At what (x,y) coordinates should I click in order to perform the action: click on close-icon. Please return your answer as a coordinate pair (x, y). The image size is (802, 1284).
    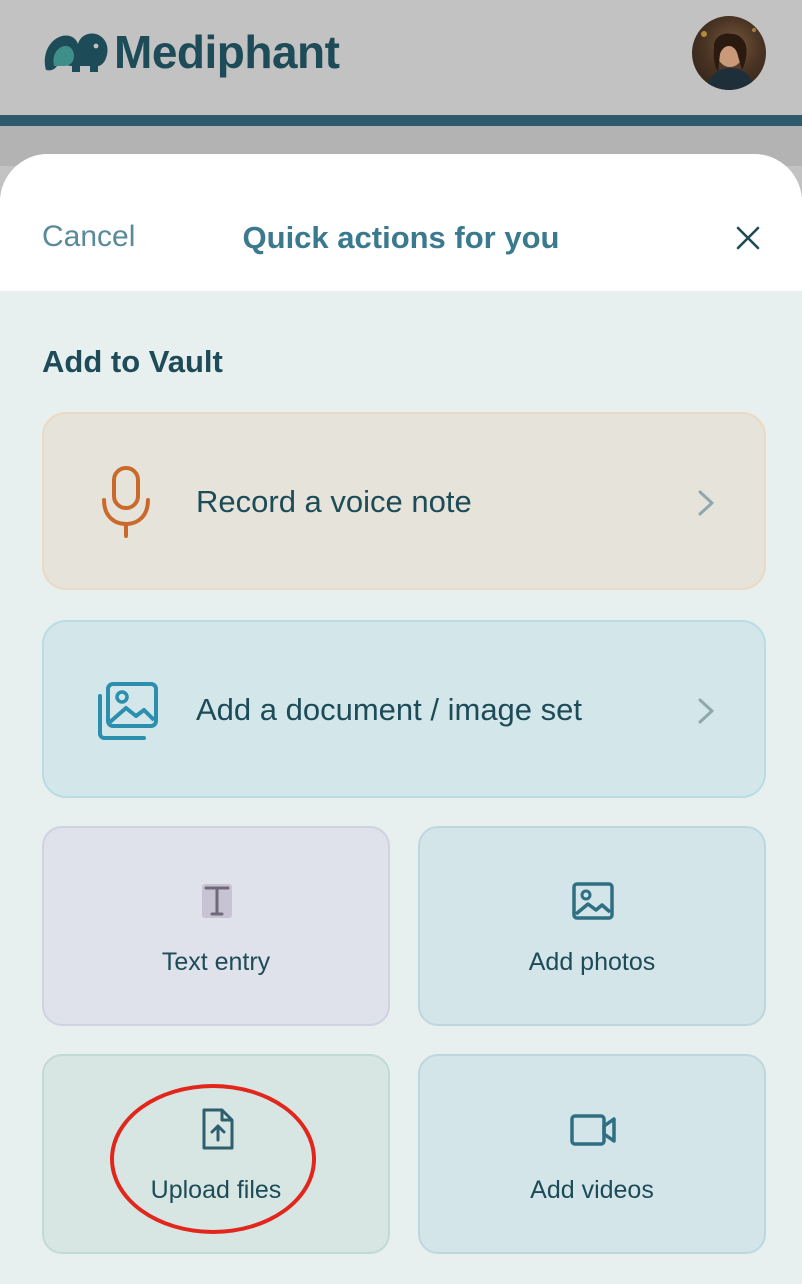
    Looking at the image, I should click on (748, 238).